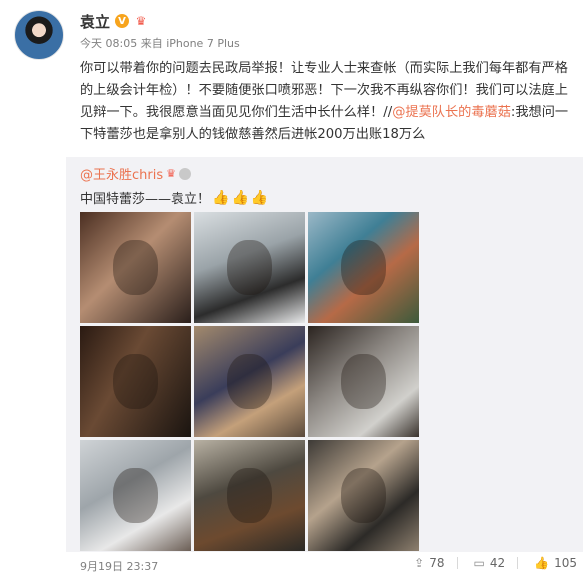 Image resolution: width=583 pixels, height=577 pixels. What do you see at coordinates (451, 112) in the screenshot?
I see `mention-link: @提莫队长的毒蘑菇` at bounding box center [451, 112].